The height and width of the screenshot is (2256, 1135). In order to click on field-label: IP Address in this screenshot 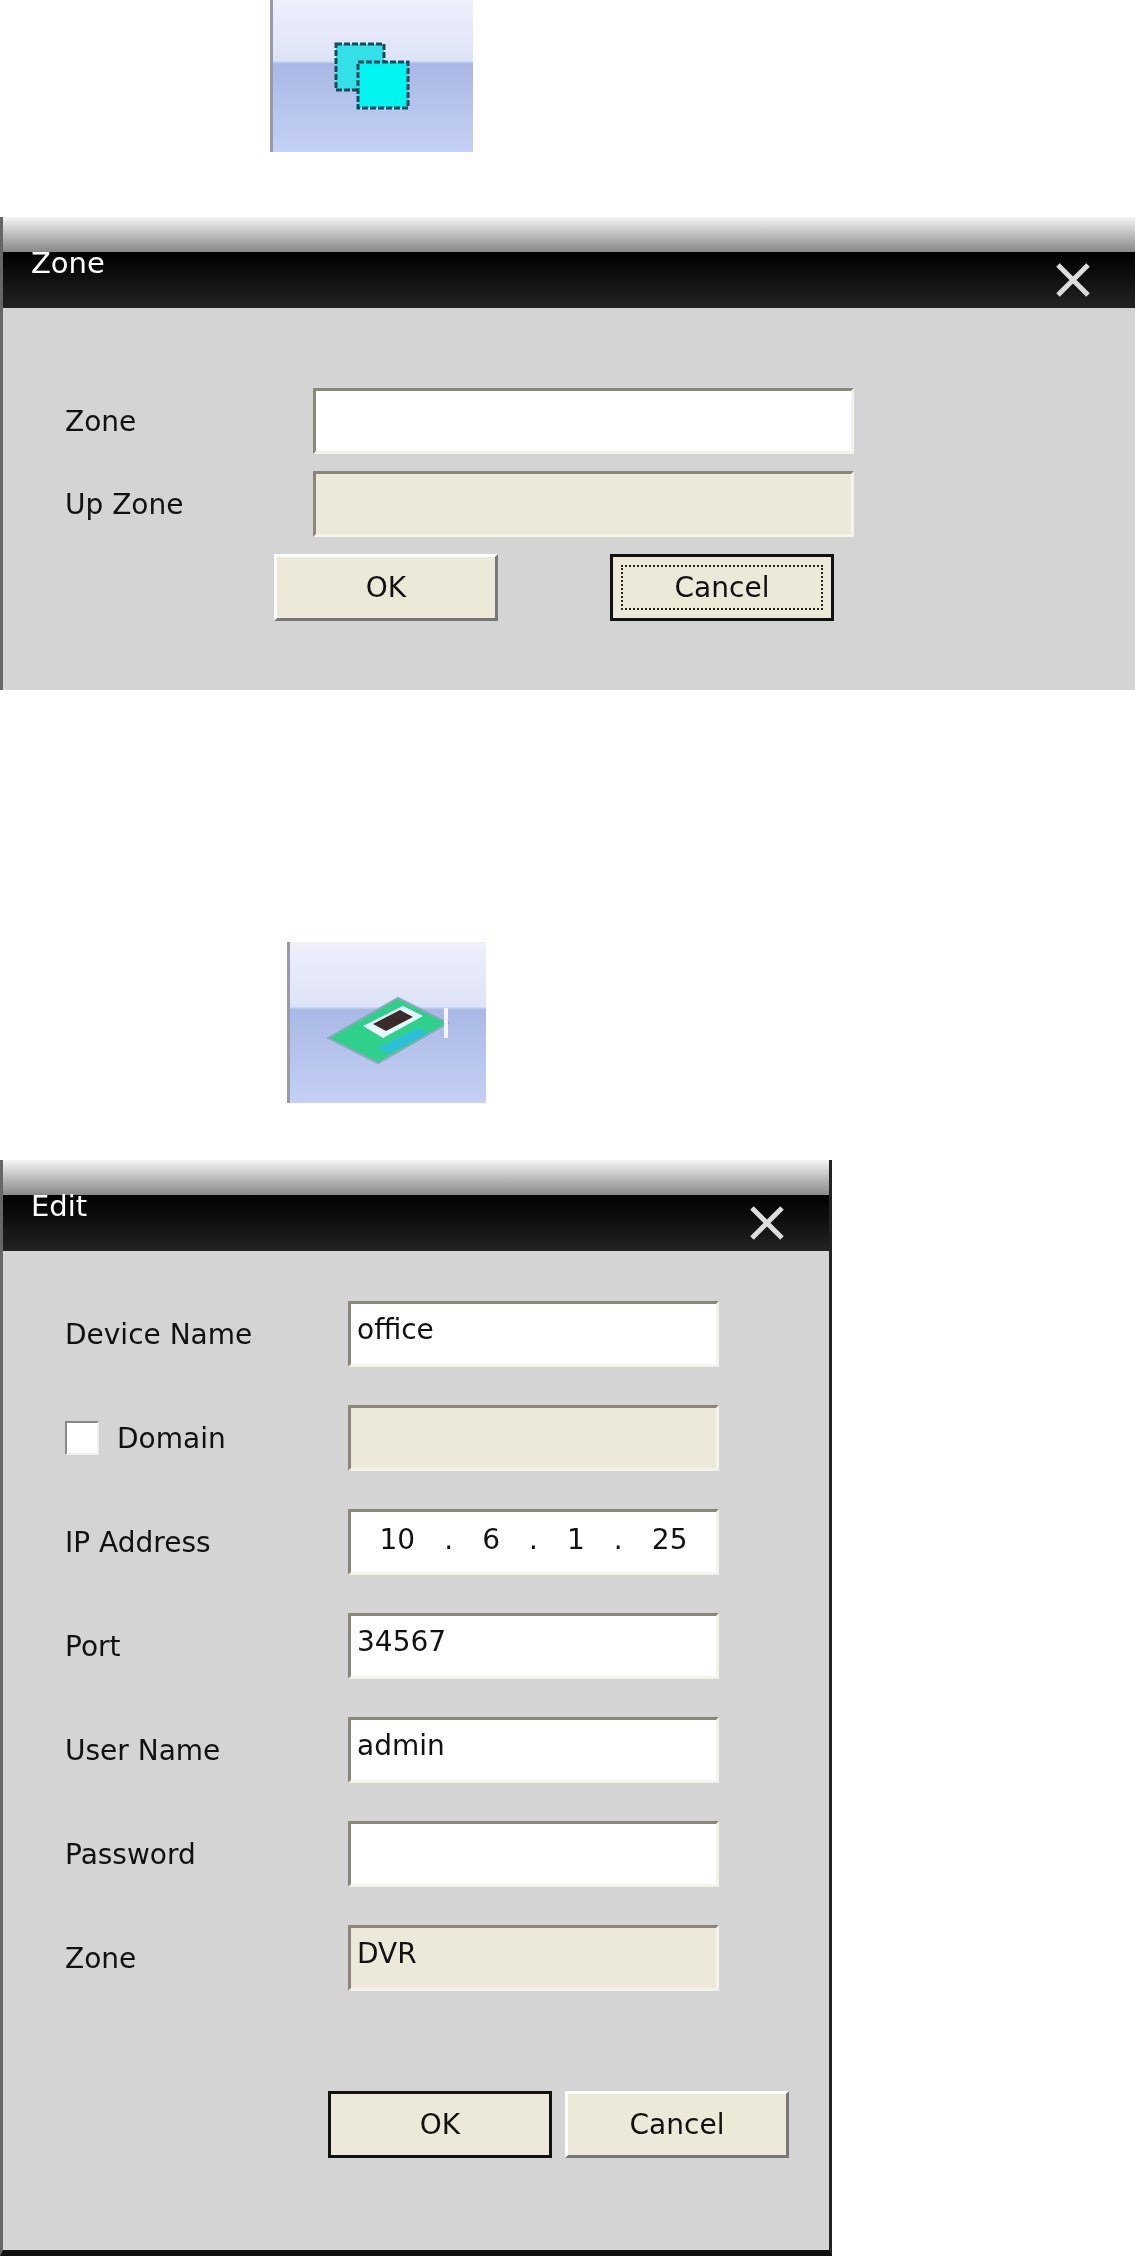, I will do `click(138, 1542)`.